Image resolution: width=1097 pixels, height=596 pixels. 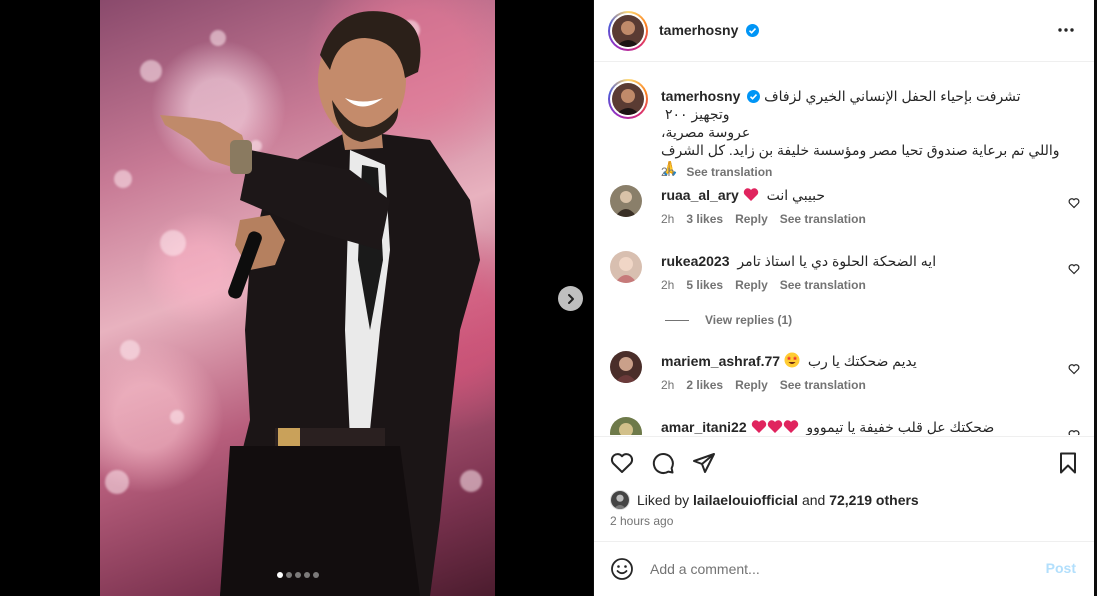 I want to click on comment-username: ruaa_al_ary, so click(x=700, y=195).